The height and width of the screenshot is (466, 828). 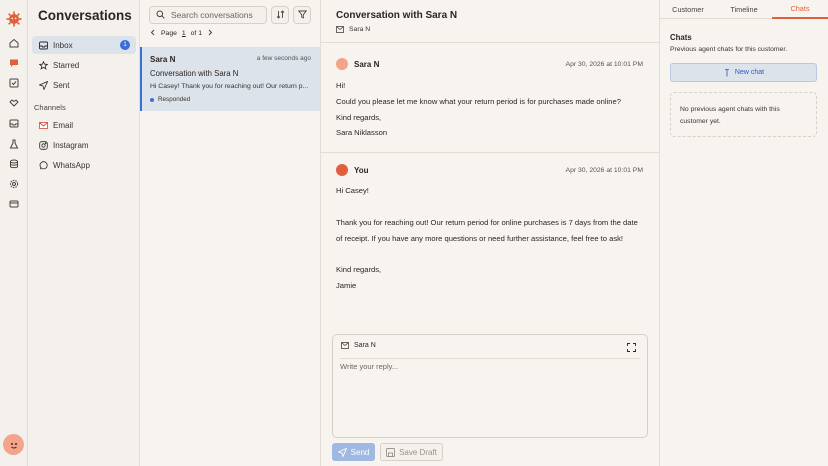 I want to click on thread-contact: Sara N, so click(x=353, y=29).